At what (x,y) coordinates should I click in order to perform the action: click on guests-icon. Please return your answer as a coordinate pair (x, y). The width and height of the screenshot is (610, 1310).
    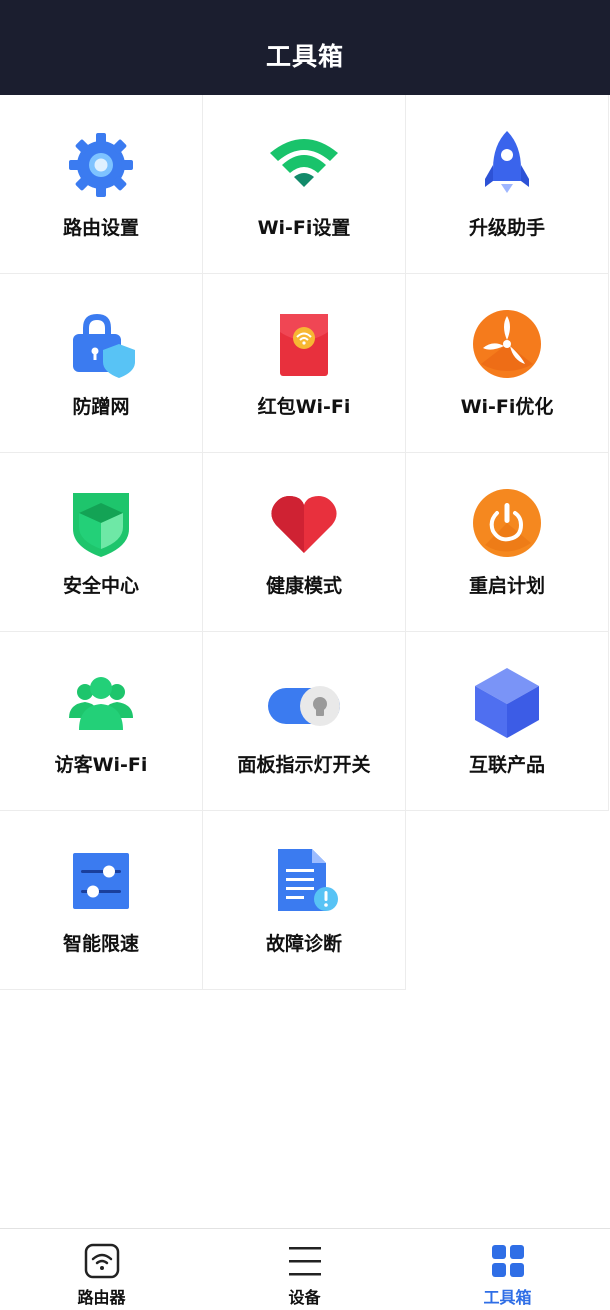
    Looking at the image, I should click on (101, 702).